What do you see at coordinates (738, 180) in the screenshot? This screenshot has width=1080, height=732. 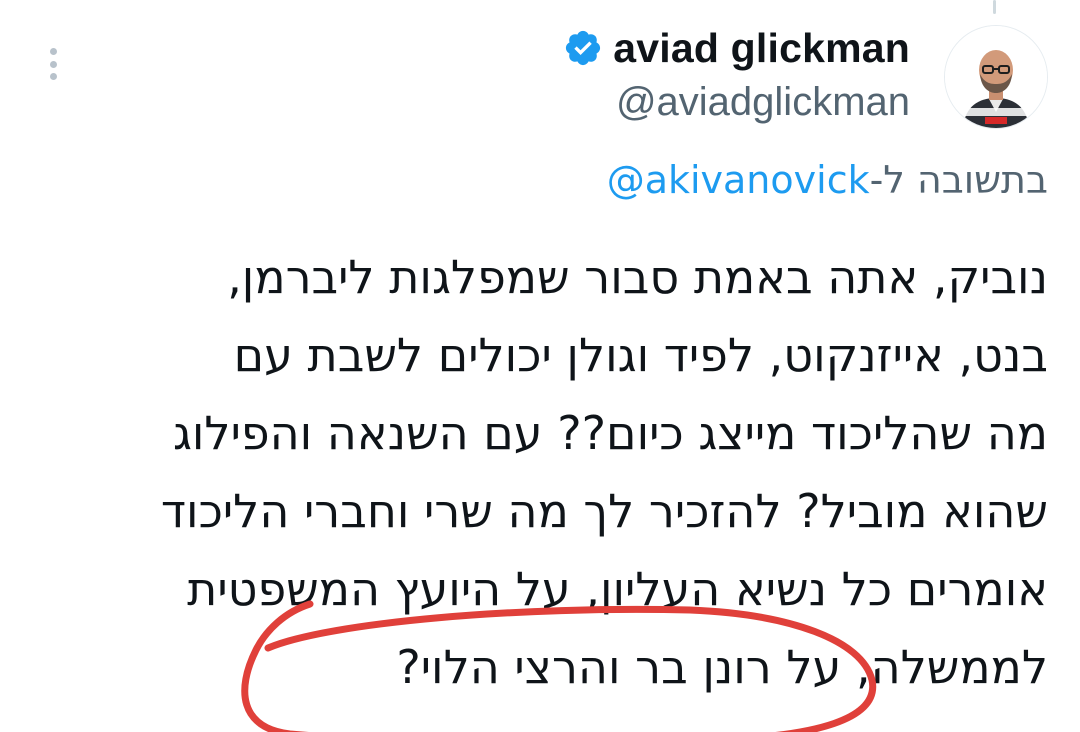 I see `reply-mention-link: @akivanovick` at bounding box center [738, 180].